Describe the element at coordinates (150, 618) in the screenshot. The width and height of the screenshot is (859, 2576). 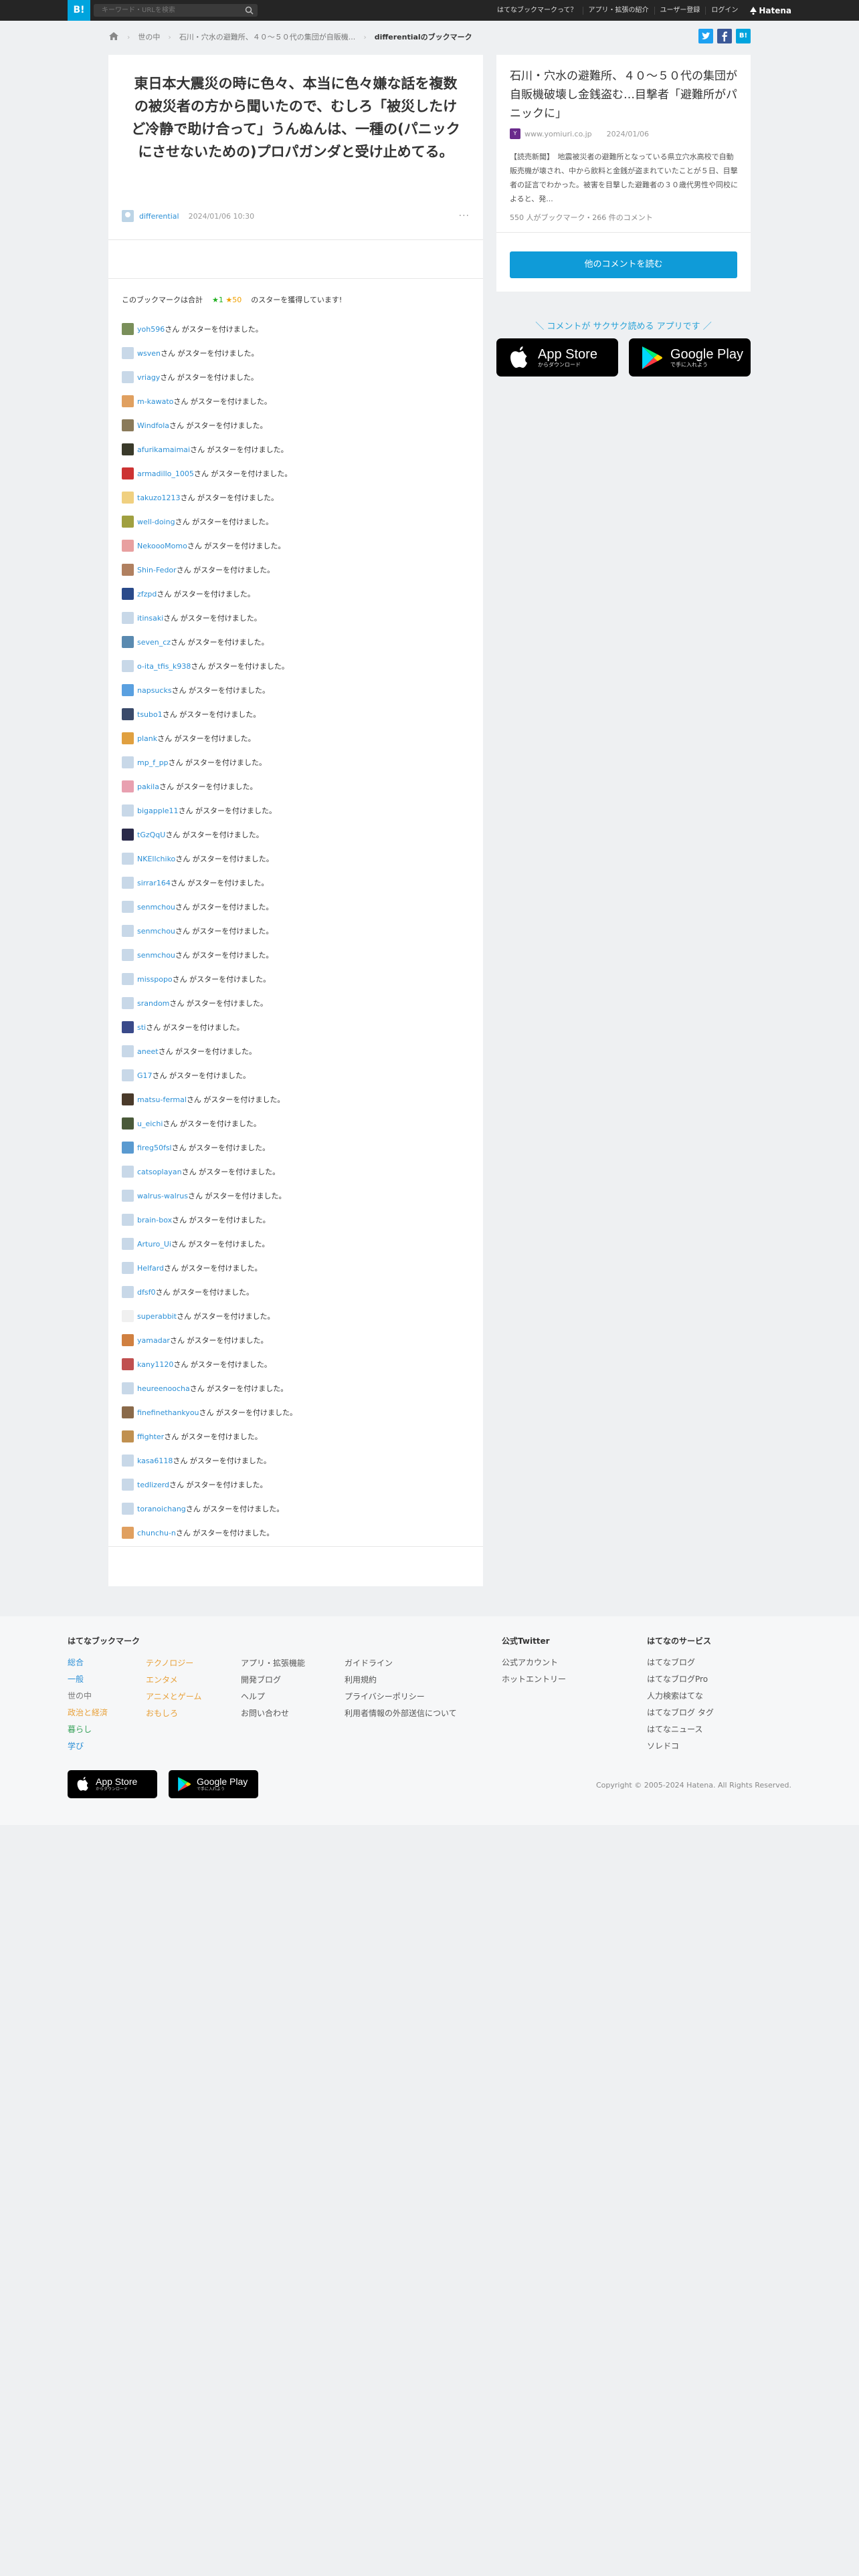
I see `star-user-name: itinsaki` at that location.